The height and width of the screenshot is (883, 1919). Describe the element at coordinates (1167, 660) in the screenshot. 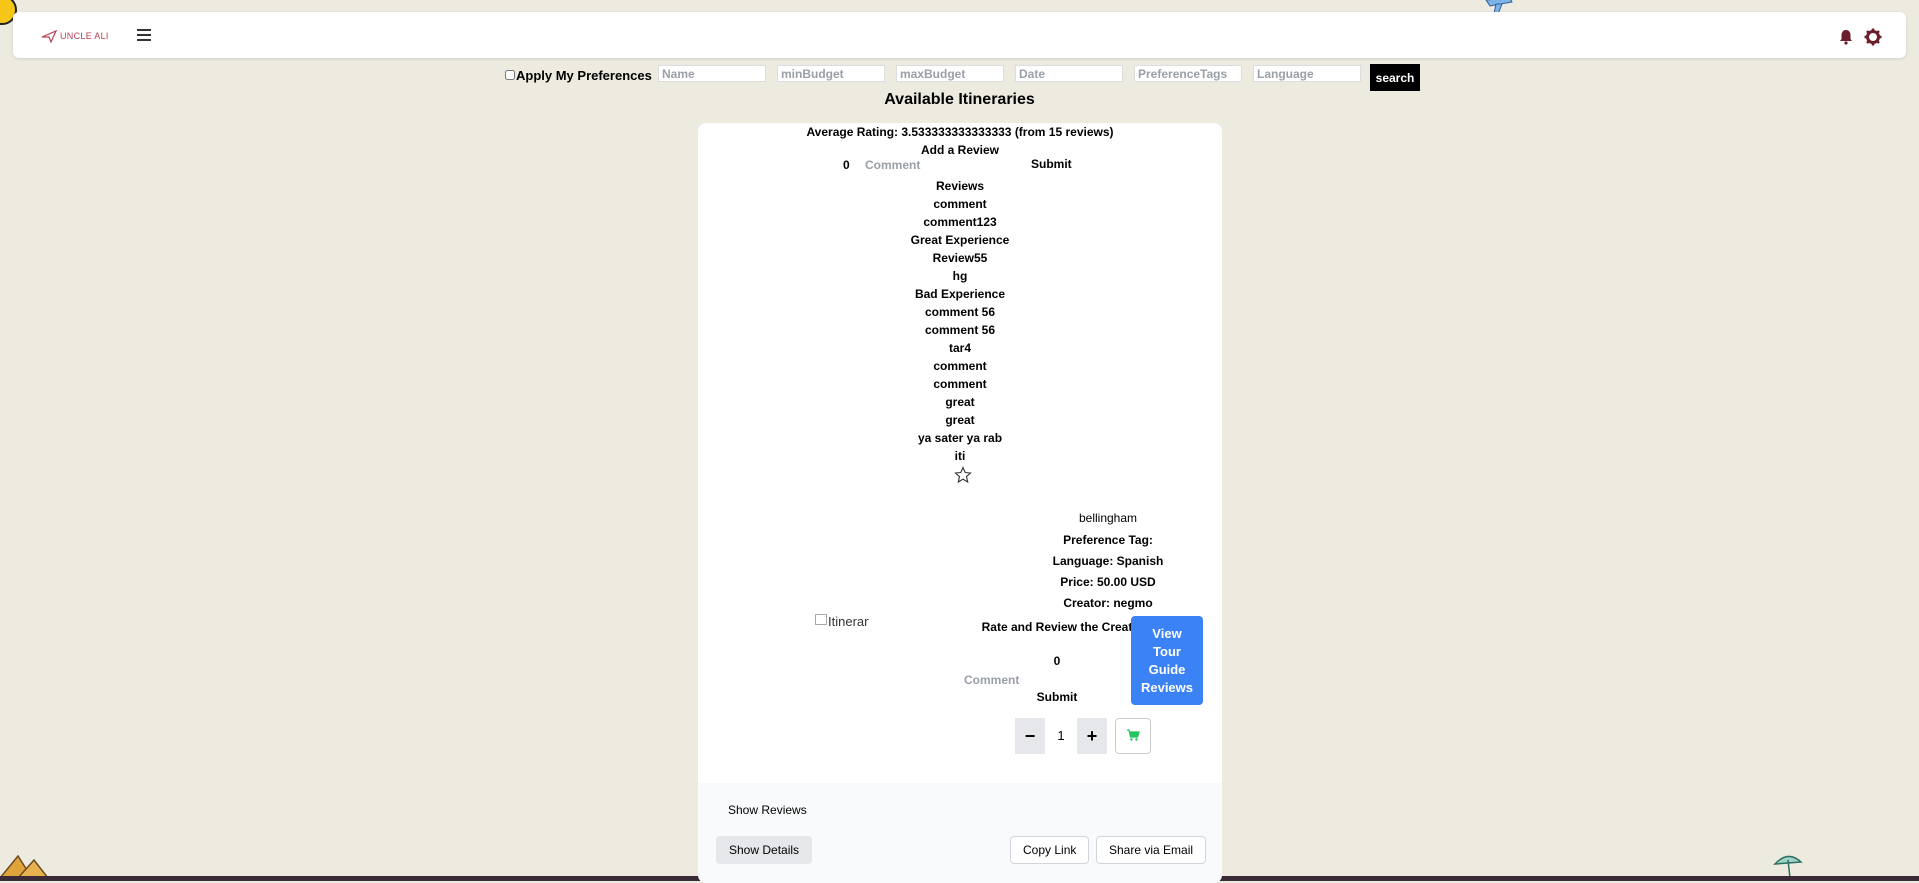

I see `view-tour-guide-reviews-button: View Tour Guide Reviews` at that location.